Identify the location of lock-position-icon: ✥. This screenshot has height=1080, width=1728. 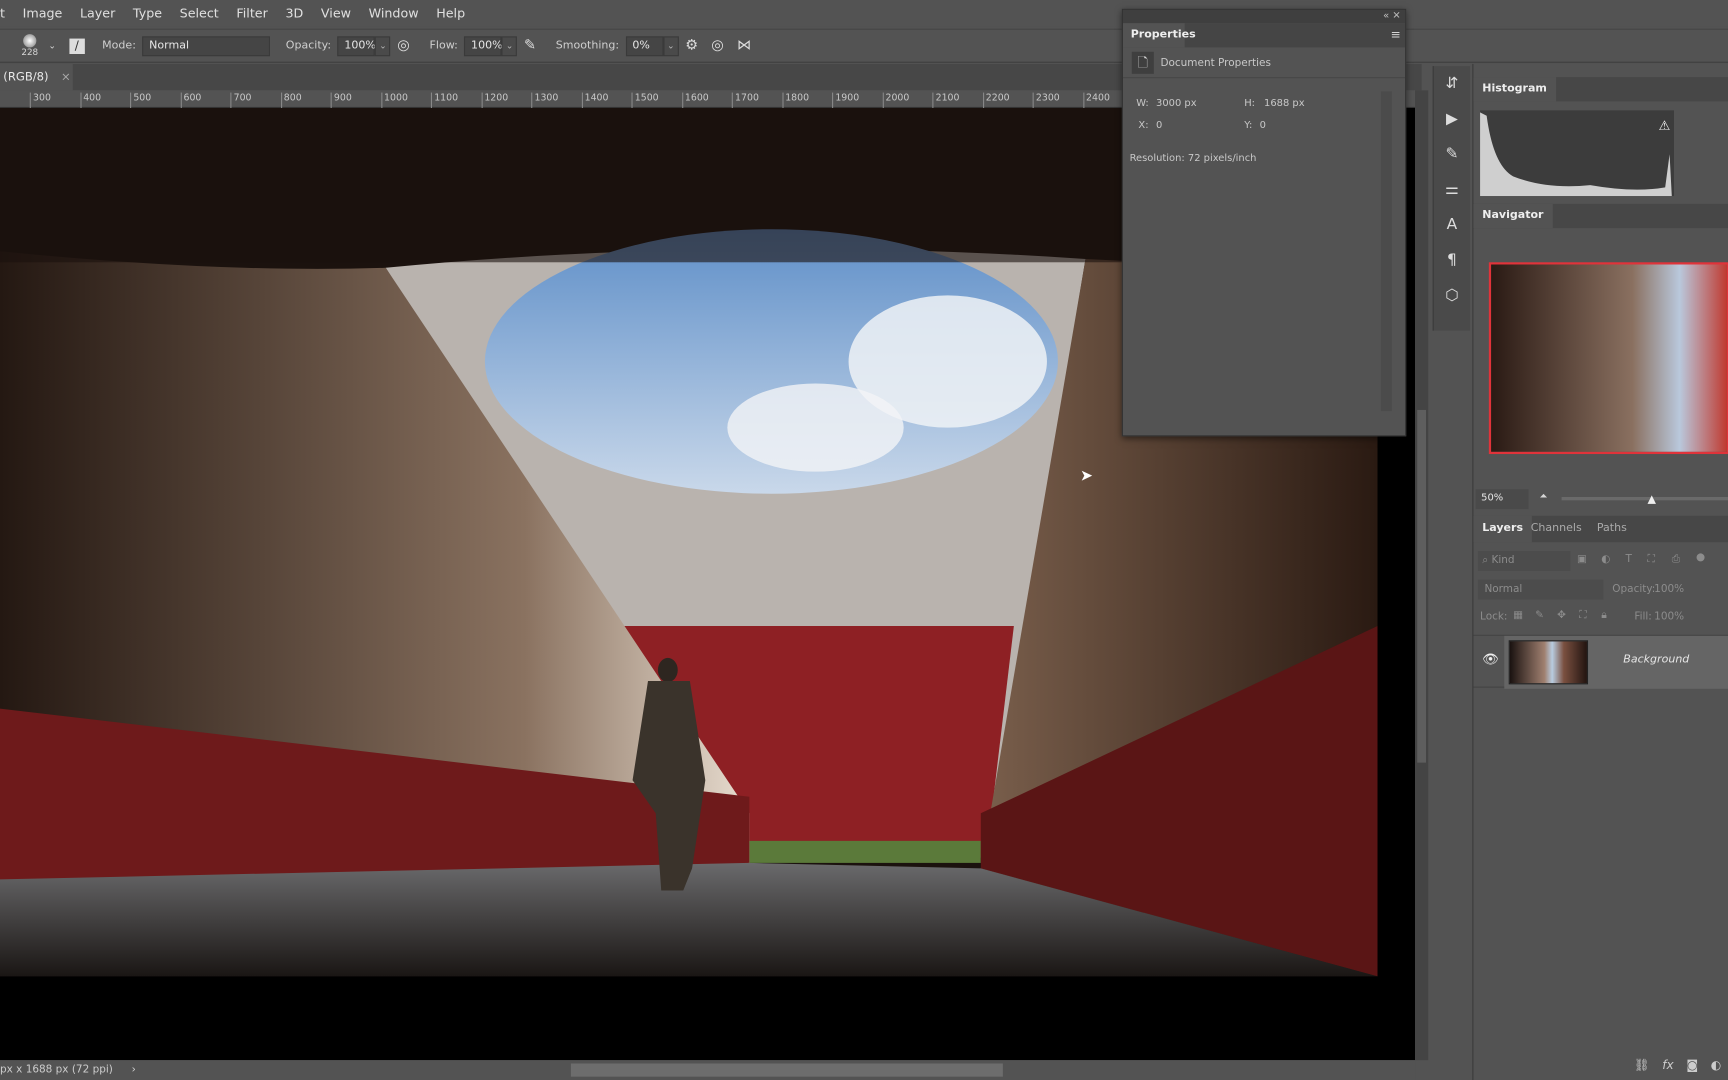
(1561, 615).